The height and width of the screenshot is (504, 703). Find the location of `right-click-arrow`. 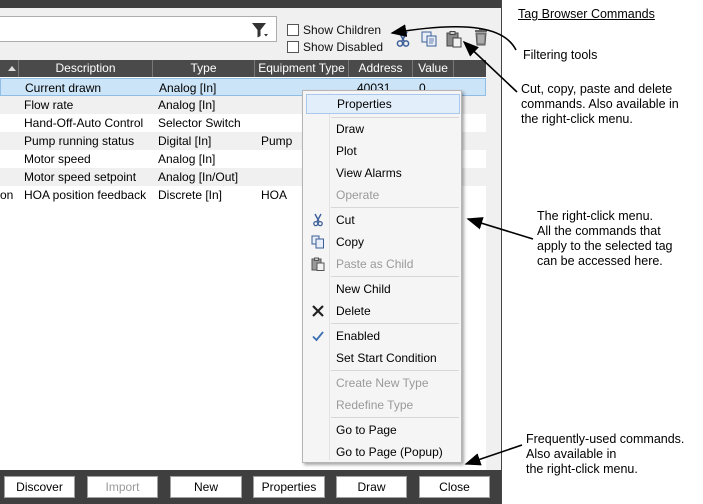

right-click-arrow is located at coordinates (500, 228).